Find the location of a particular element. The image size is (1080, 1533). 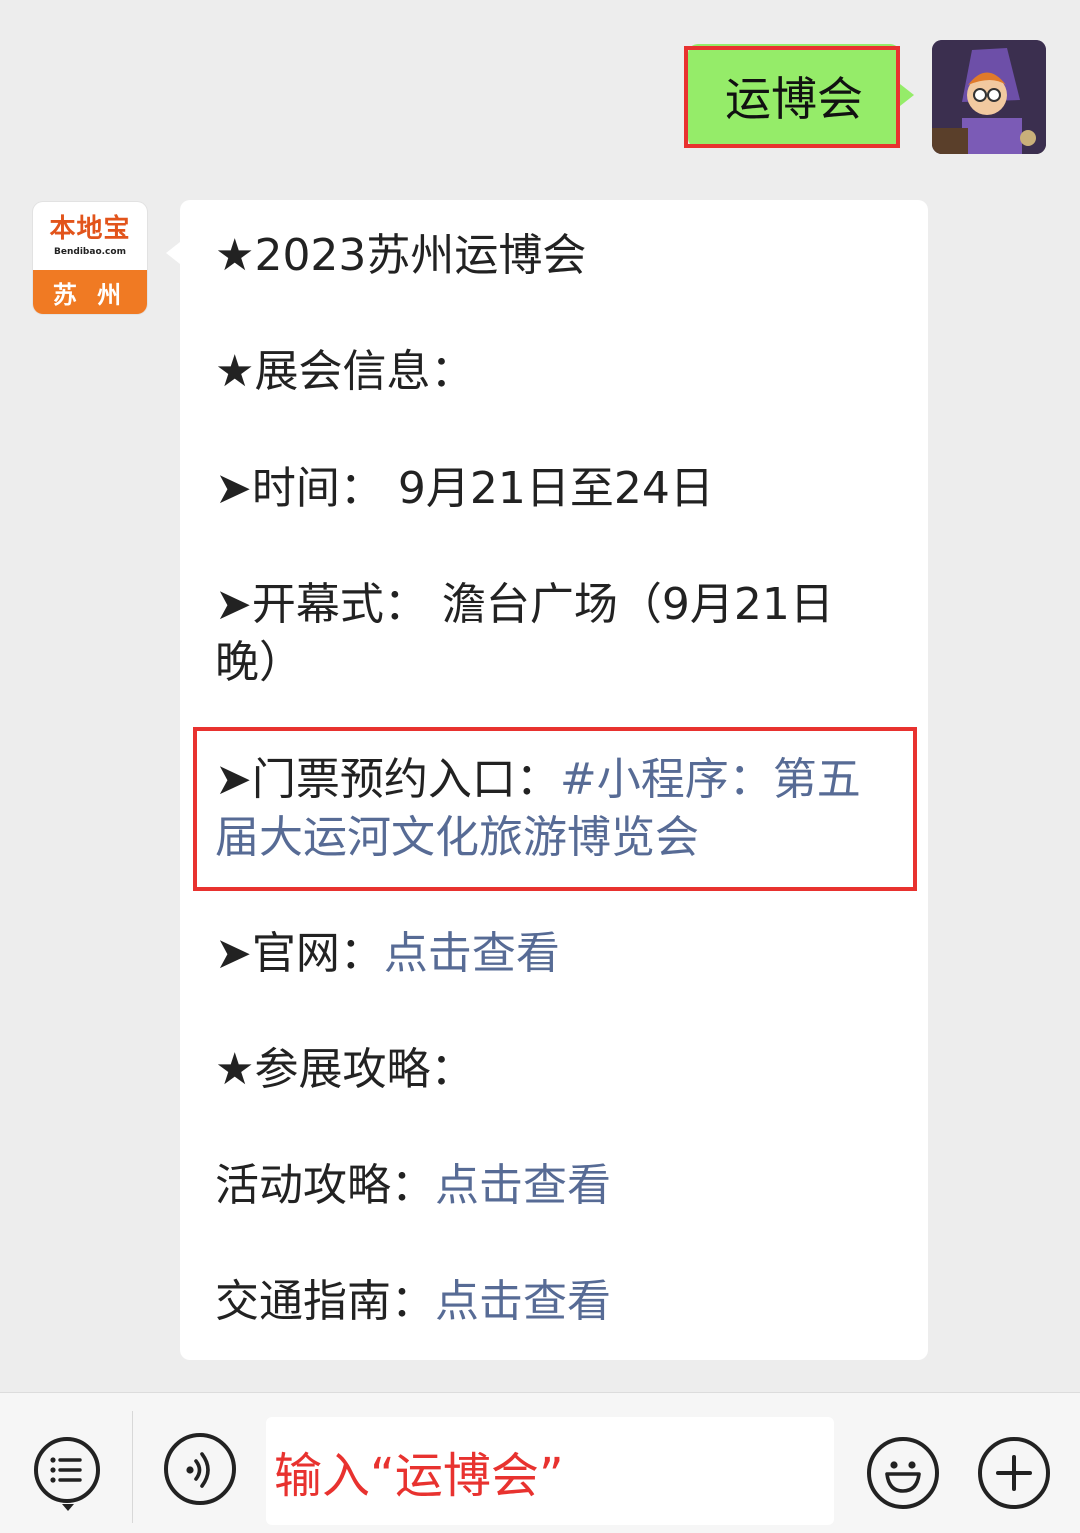

message-input: 输入“运博会” is located at coordinates (550, 1471).